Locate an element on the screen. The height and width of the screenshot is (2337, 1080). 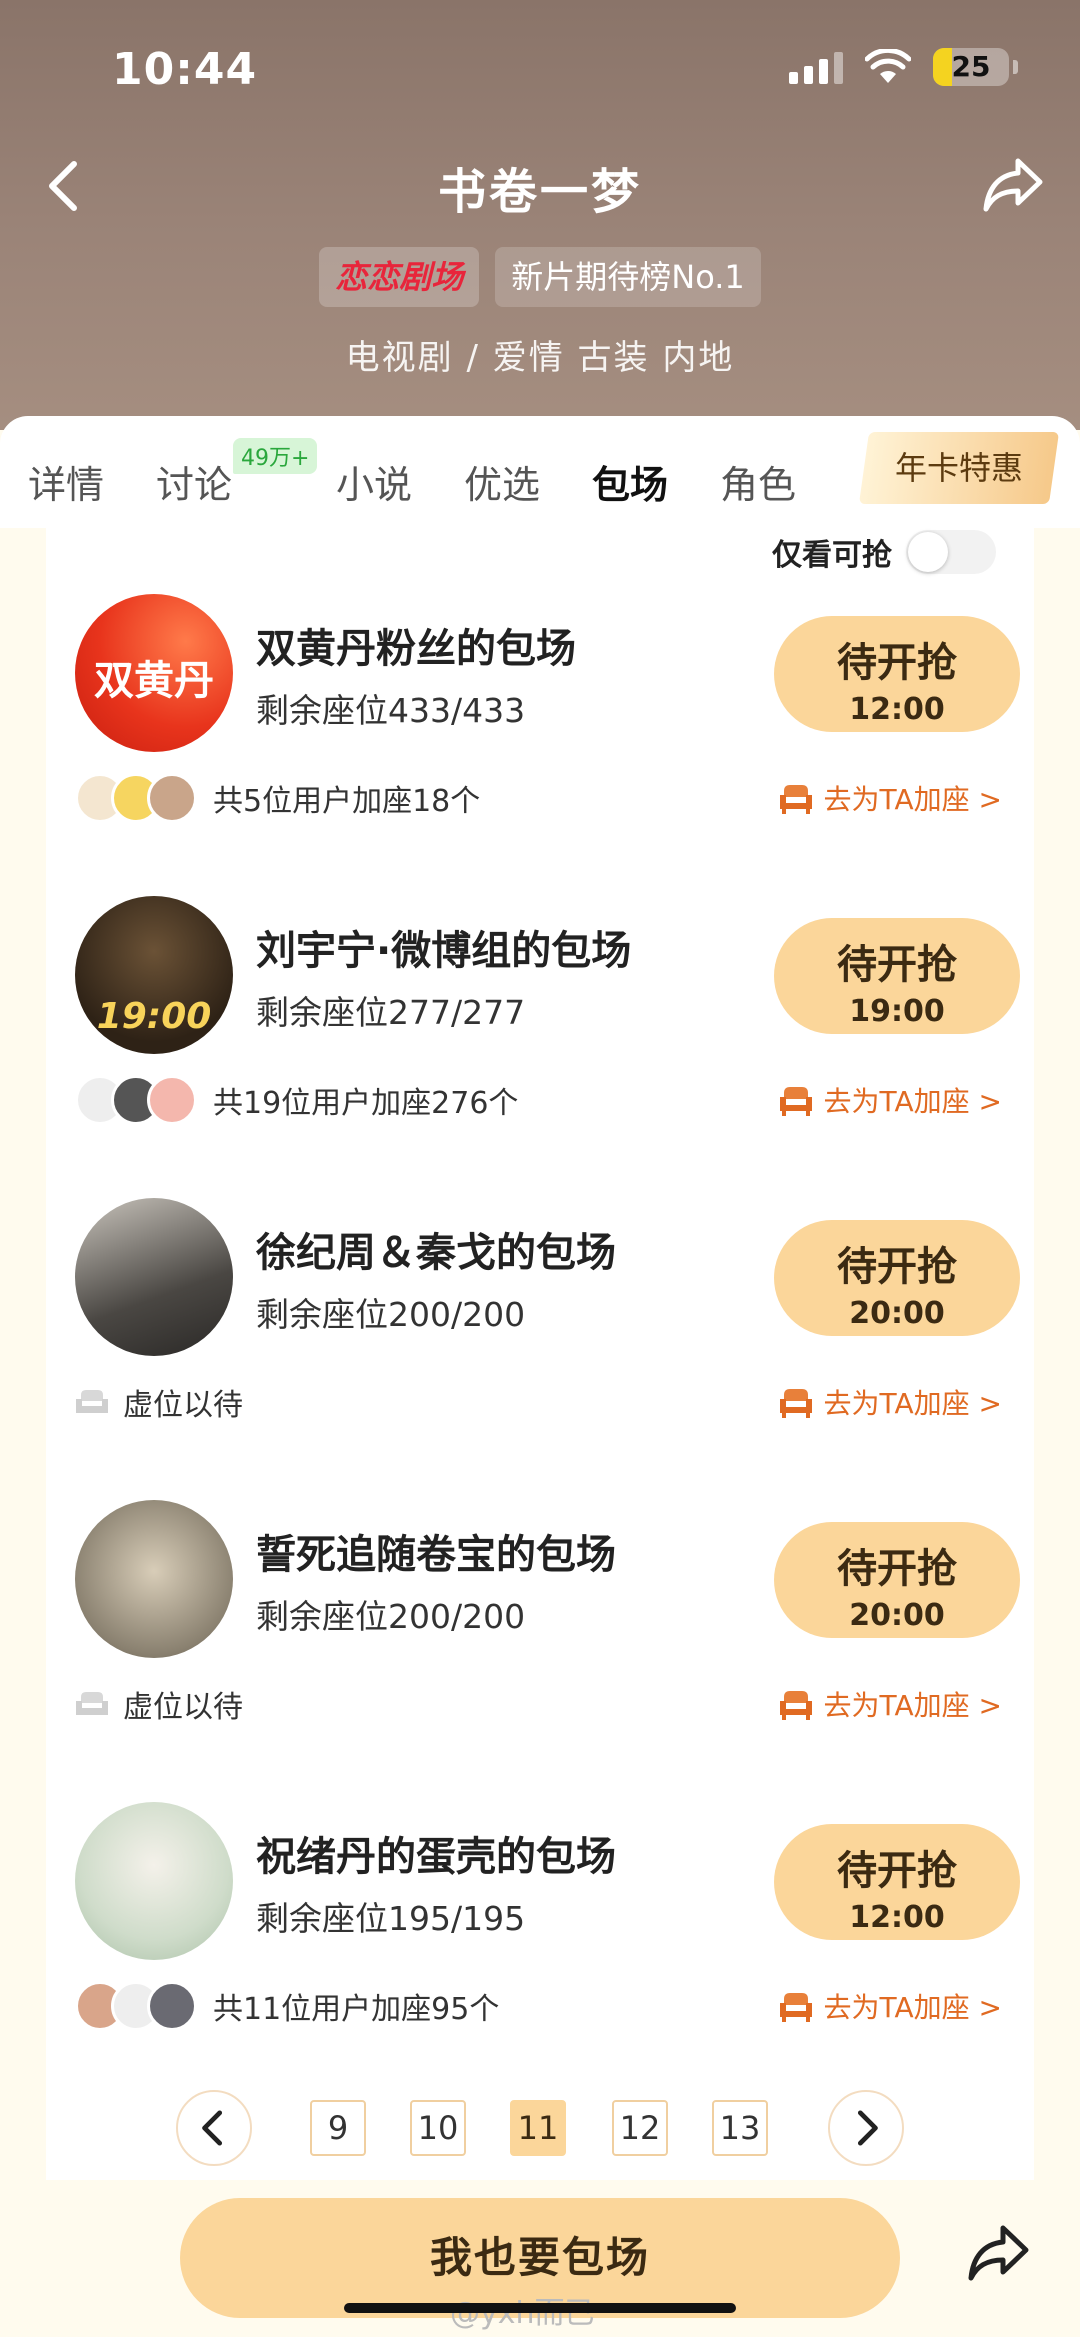
seat-summary: 共5位用户加座18个 is located at coordinates (347, 801).